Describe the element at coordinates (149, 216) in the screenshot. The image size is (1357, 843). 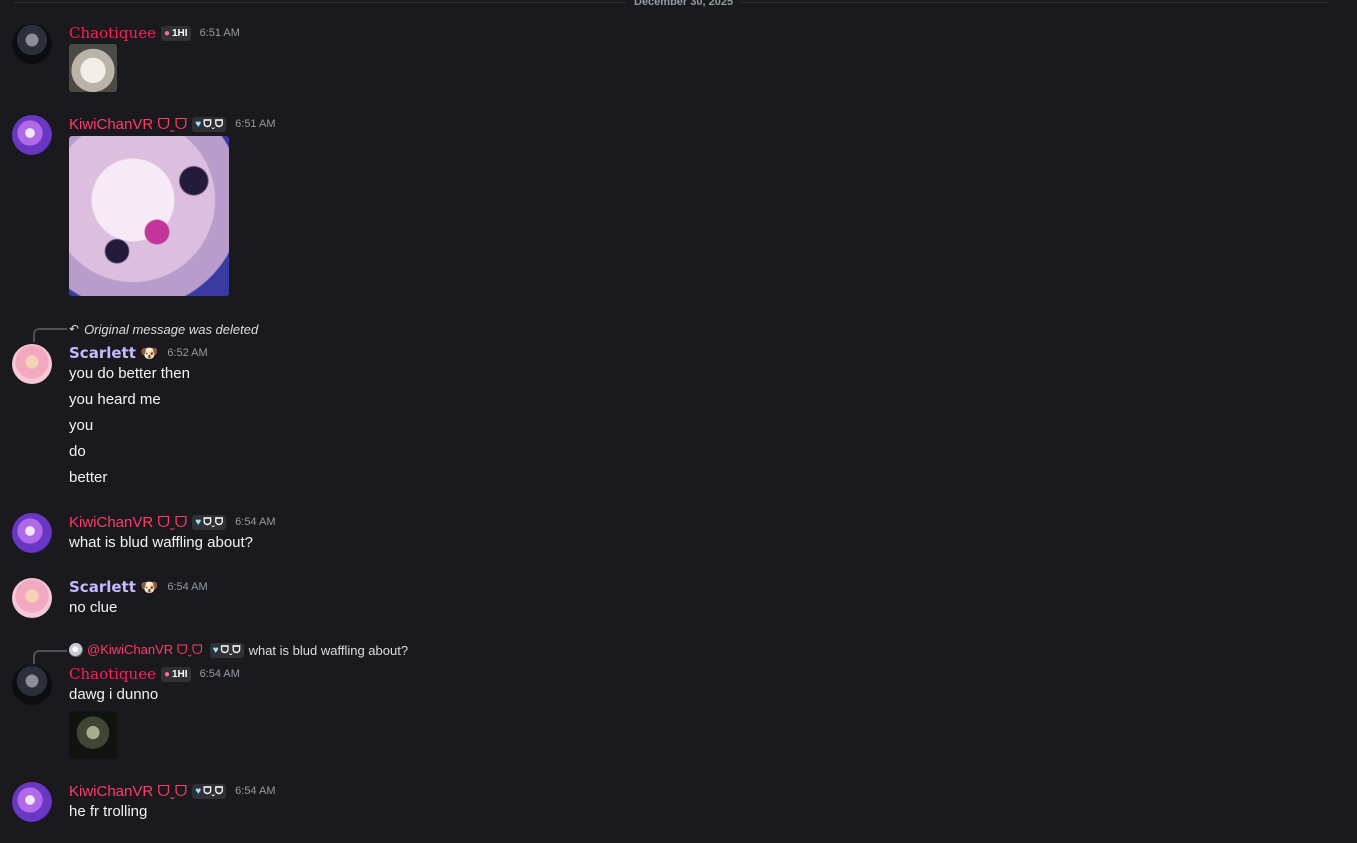
I see `character-art-image` at that location.